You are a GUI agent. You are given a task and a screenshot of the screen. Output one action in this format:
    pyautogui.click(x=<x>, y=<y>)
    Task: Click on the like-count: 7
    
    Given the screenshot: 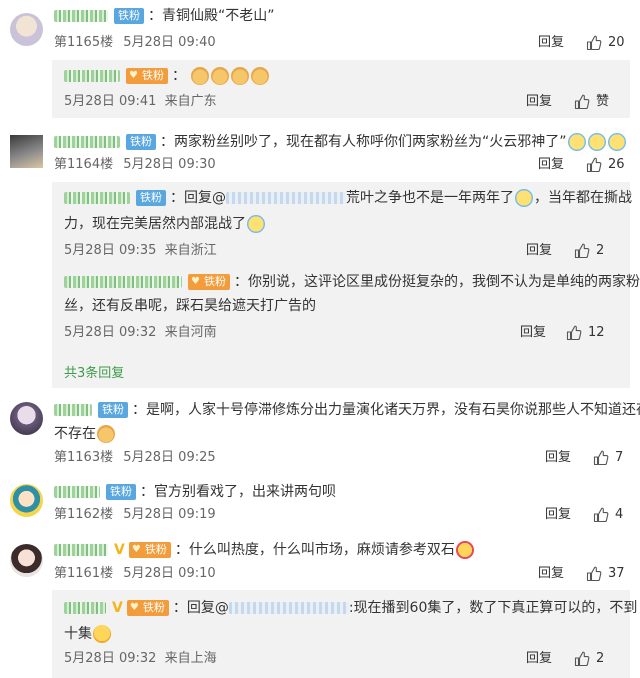 What is the action you would take?
    pyautogui.click(x=619, y=457)
    